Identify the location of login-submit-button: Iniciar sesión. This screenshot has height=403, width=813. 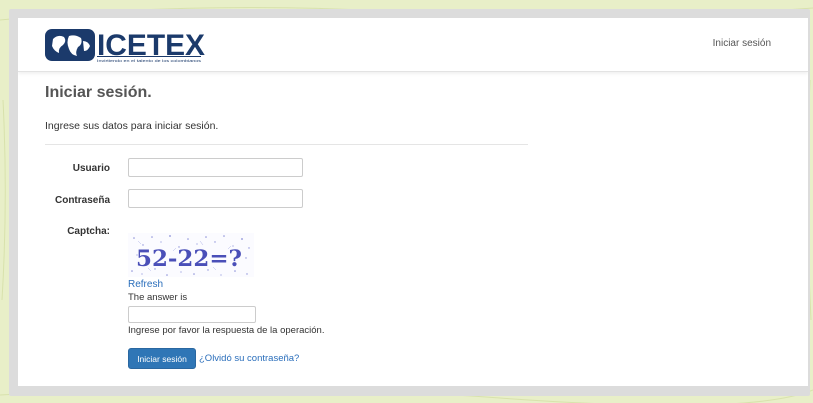
(162, 358).